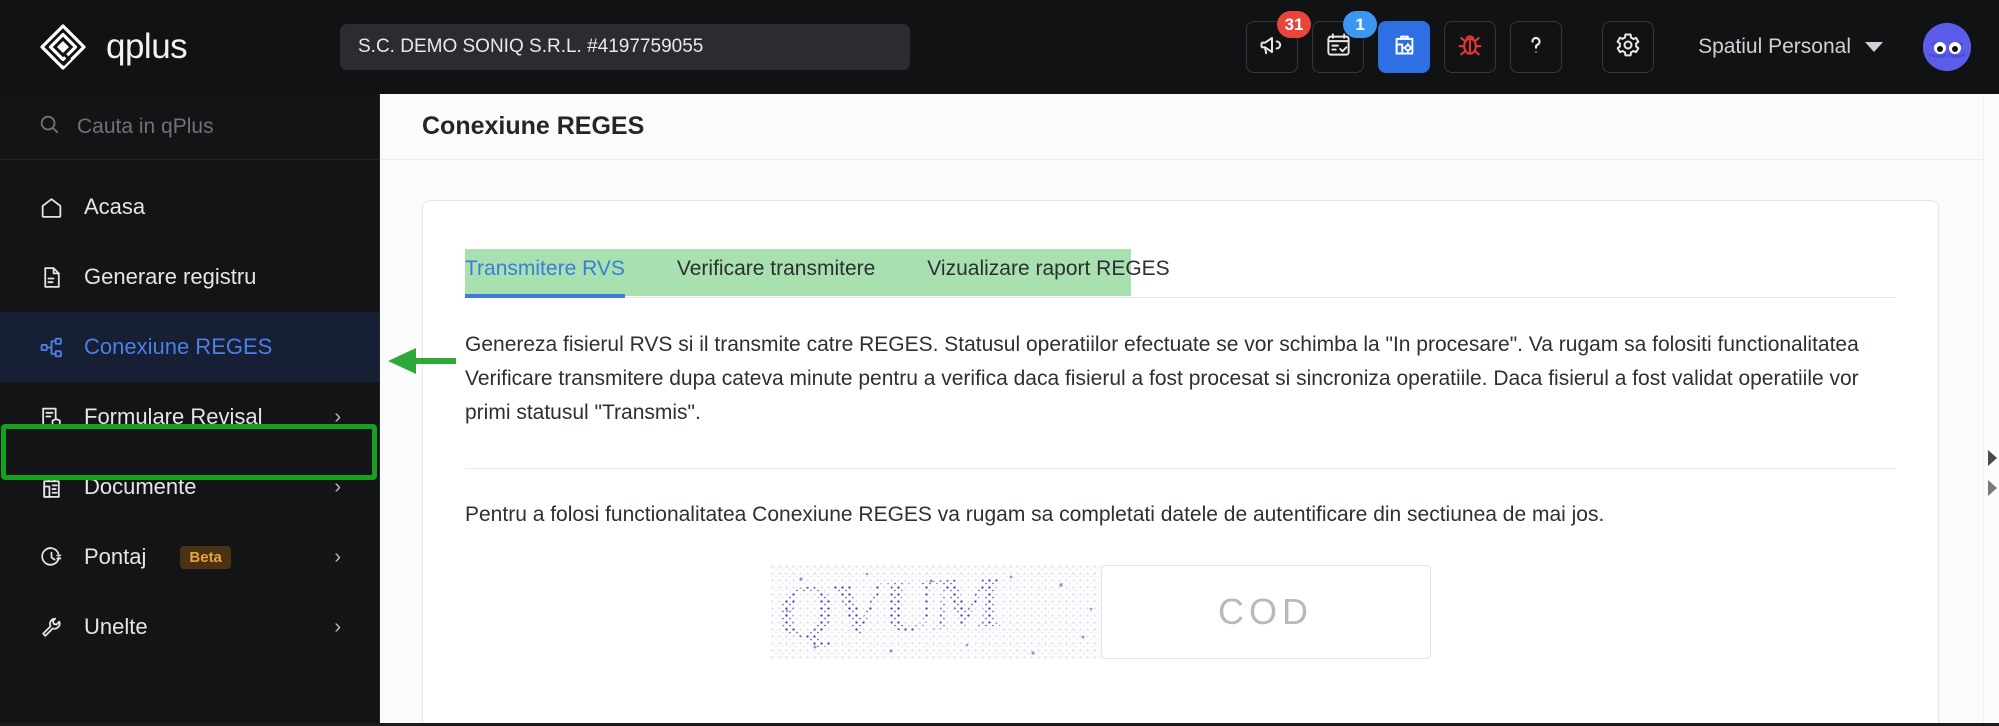 The width and height of the screenshot is (1999, 726). What do you see at coordinates (140, 486) in the screenshot?
I see `sidebar-item-label: Documente` at bounding box center [140, 486].